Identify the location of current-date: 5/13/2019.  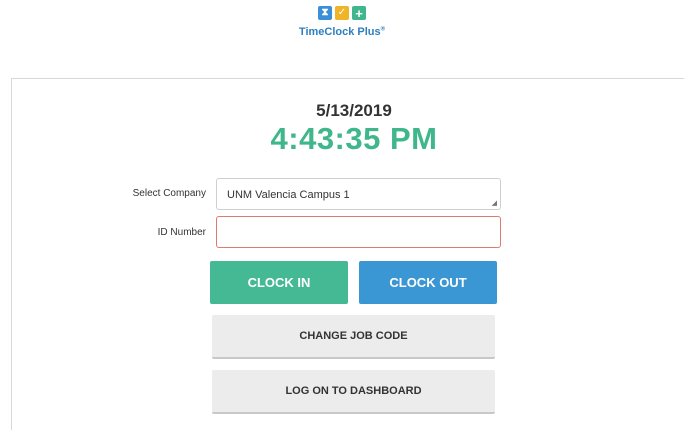
(354, 110).